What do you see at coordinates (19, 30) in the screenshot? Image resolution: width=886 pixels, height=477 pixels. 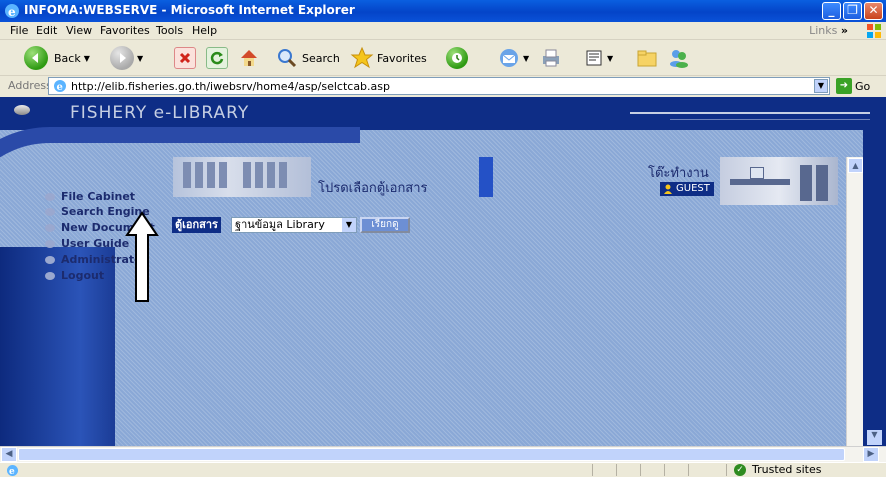 I see `menu-file: File` at bounding box center [19, 30].